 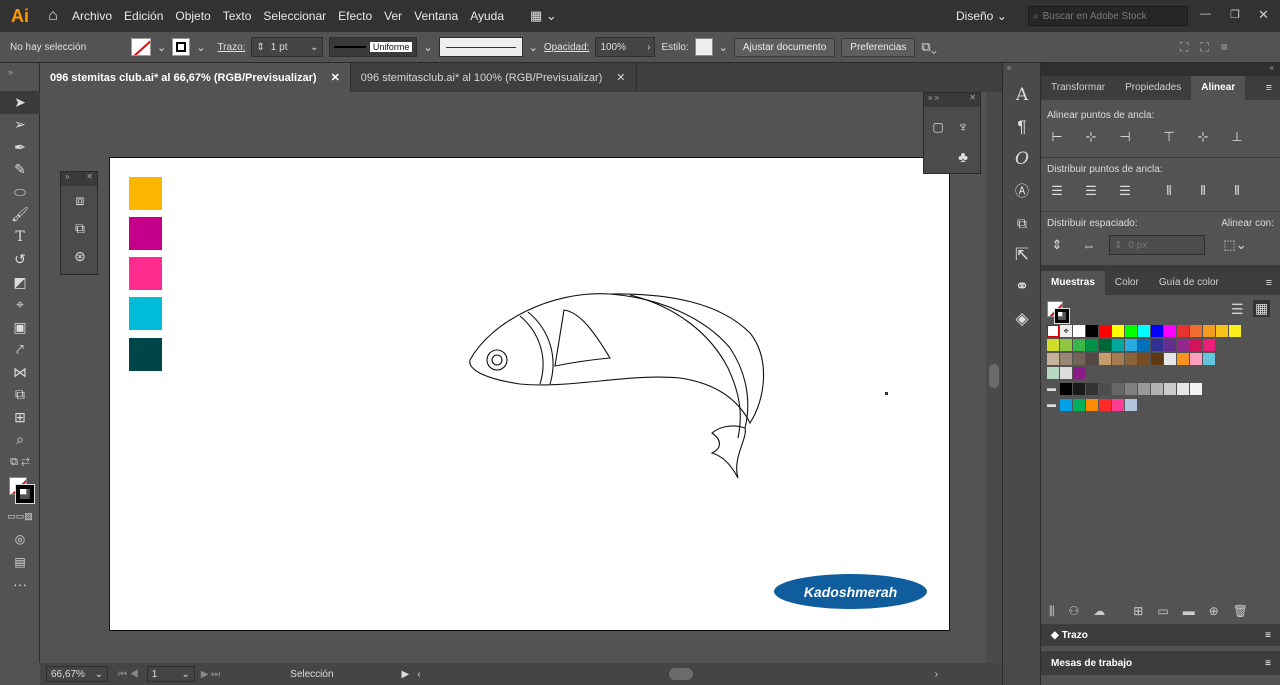 I want to click on export-icon: ⇱, so click(x=1022, y=255).